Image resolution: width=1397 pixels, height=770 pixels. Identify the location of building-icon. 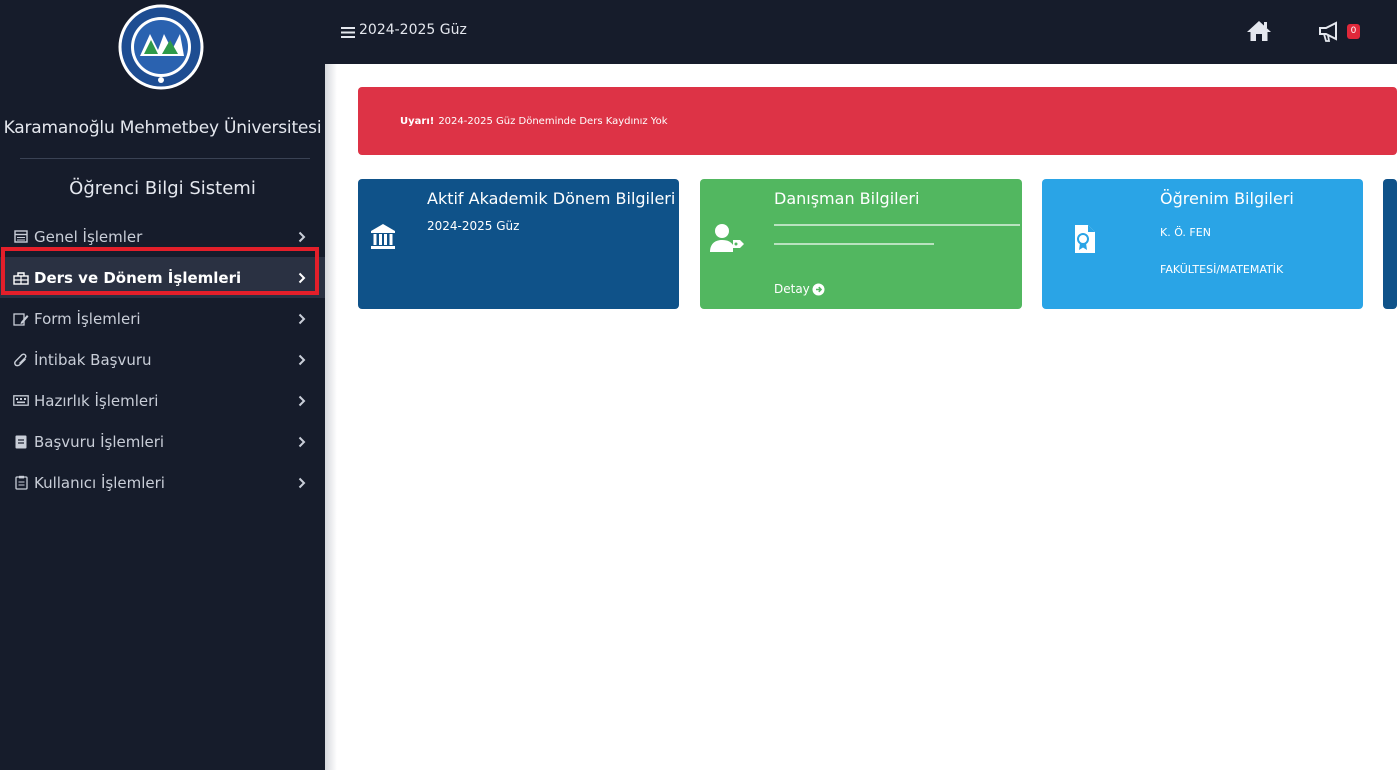
(21, 278).